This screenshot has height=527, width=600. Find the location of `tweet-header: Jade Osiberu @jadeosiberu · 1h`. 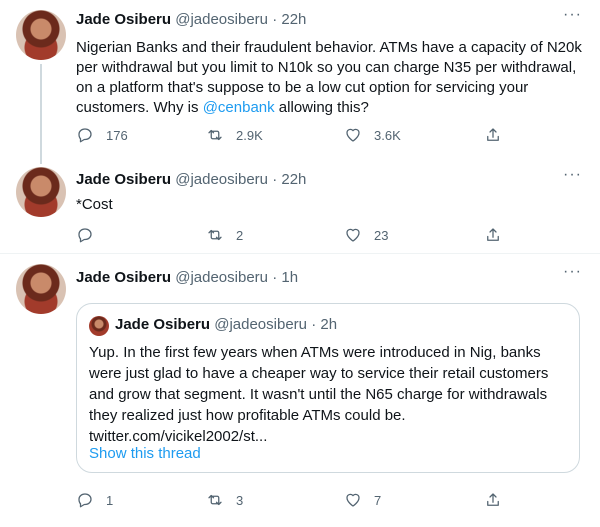

tweet-header: Jade Osiberu @jadeosiberu · 1h is located at coordinates (187, 277).